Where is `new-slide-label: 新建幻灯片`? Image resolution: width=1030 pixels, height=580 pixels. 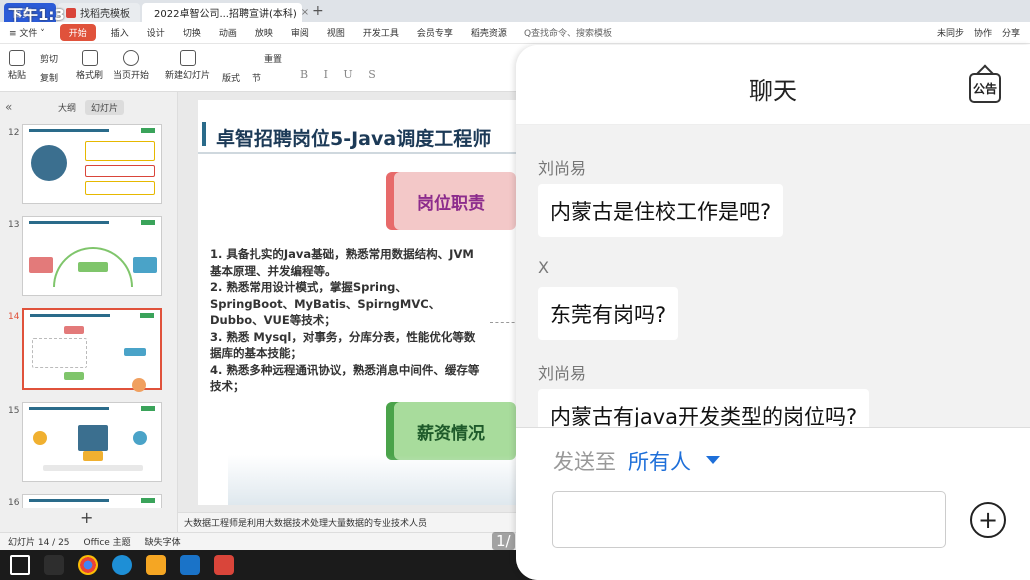 new-slide-label: 新建幻灯片 is located at coordinates (188, 76).